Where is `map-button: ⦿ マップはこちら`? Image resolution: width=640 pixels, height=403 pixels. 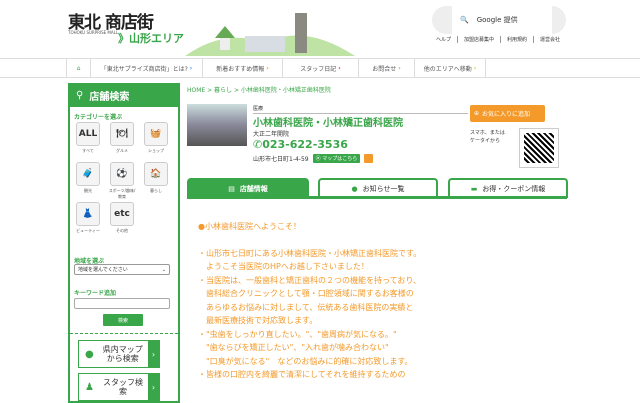
map-button: ⦿ マップはこちら is located at coordinates (336, 158).